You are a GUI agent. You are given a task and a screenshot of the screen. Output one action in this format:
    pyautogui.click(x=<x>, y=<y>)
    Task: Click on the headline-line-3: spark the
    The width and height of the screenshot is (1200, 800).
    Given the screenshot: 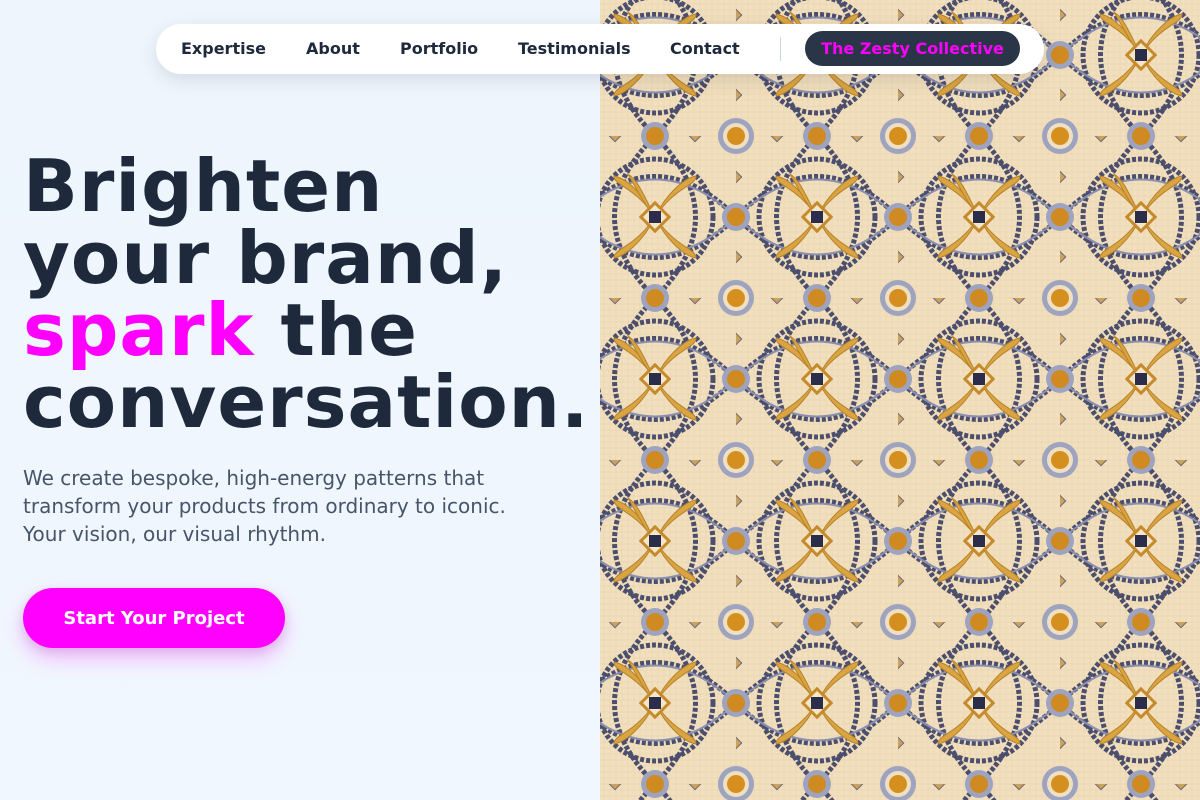 What is the action you would take?
    pyautogui.click(x=313, y=330)
    